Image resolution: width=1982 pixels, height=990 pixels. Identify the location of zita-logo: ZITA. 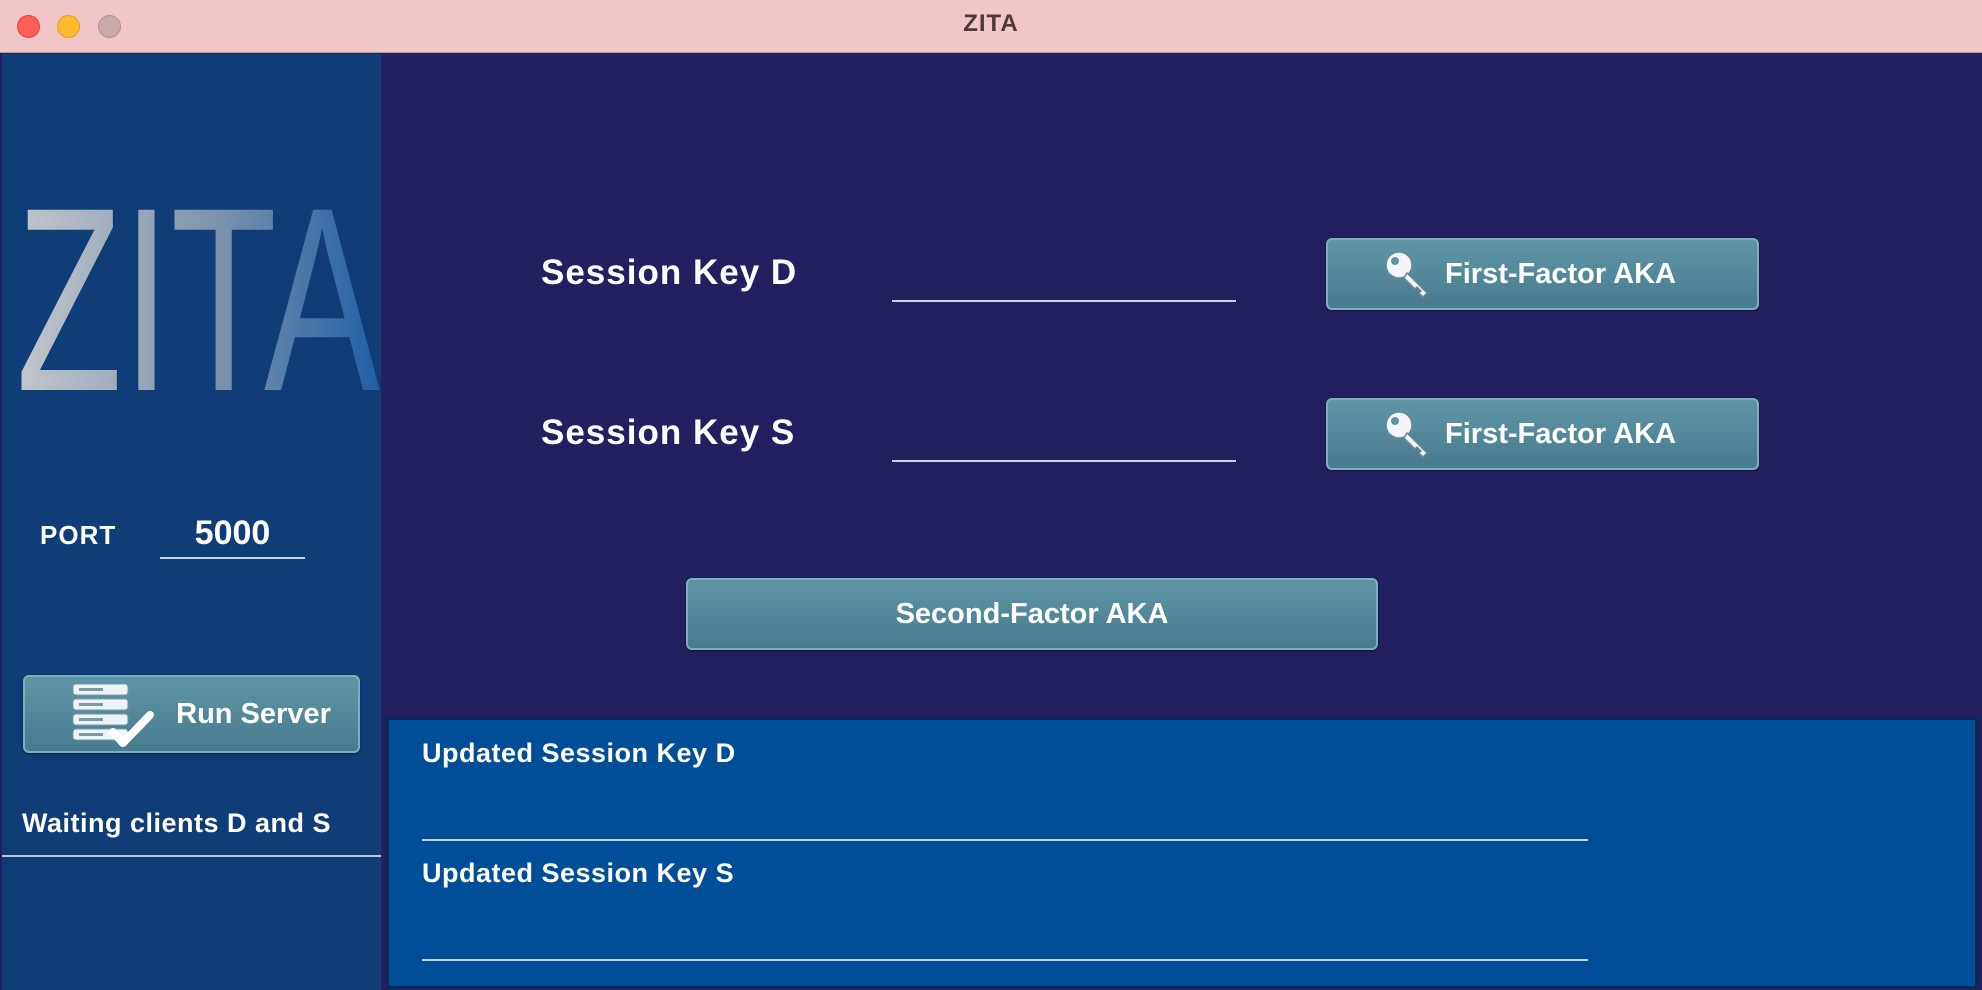
(199, 295).